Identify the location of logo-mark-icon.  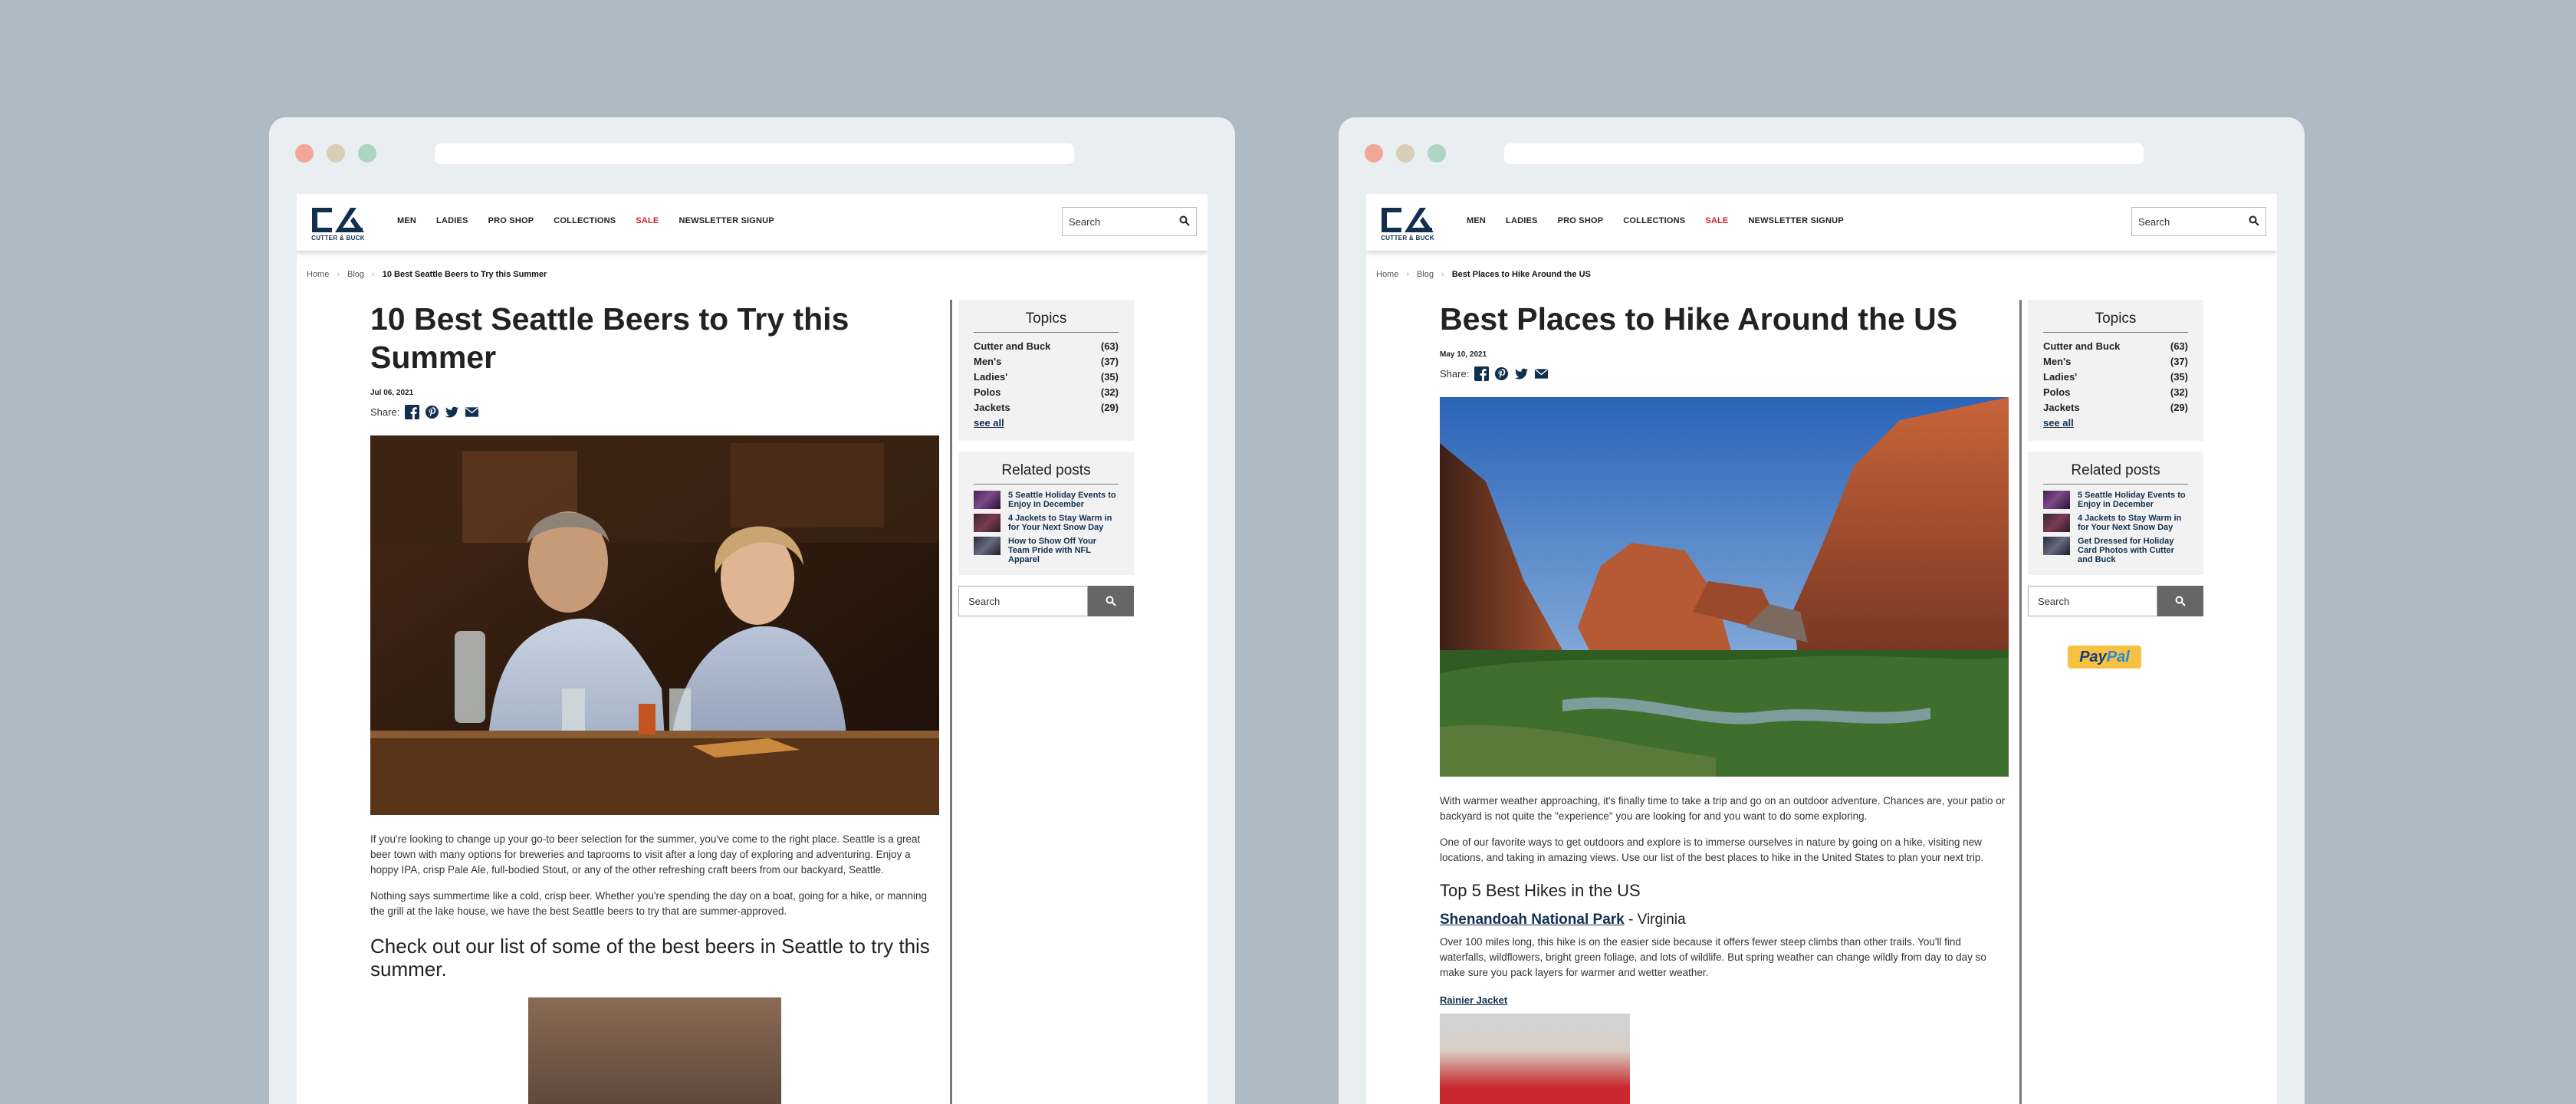
(338, 220).